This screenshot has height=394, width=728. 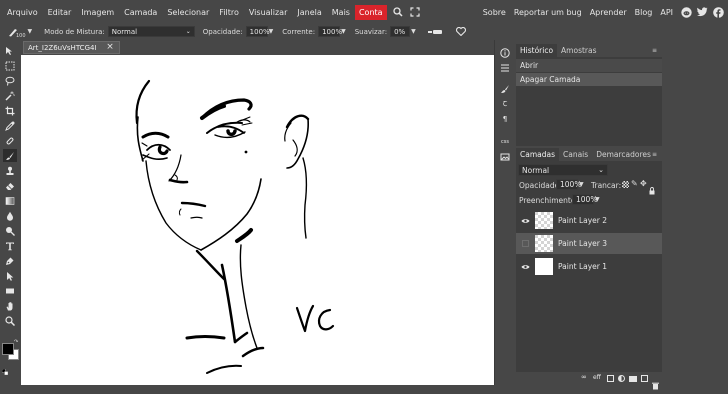 What do you see at coordinates (589, 65) in the screenshot?
I see `history-entry: Abrir` at bounding box center [589, 65].